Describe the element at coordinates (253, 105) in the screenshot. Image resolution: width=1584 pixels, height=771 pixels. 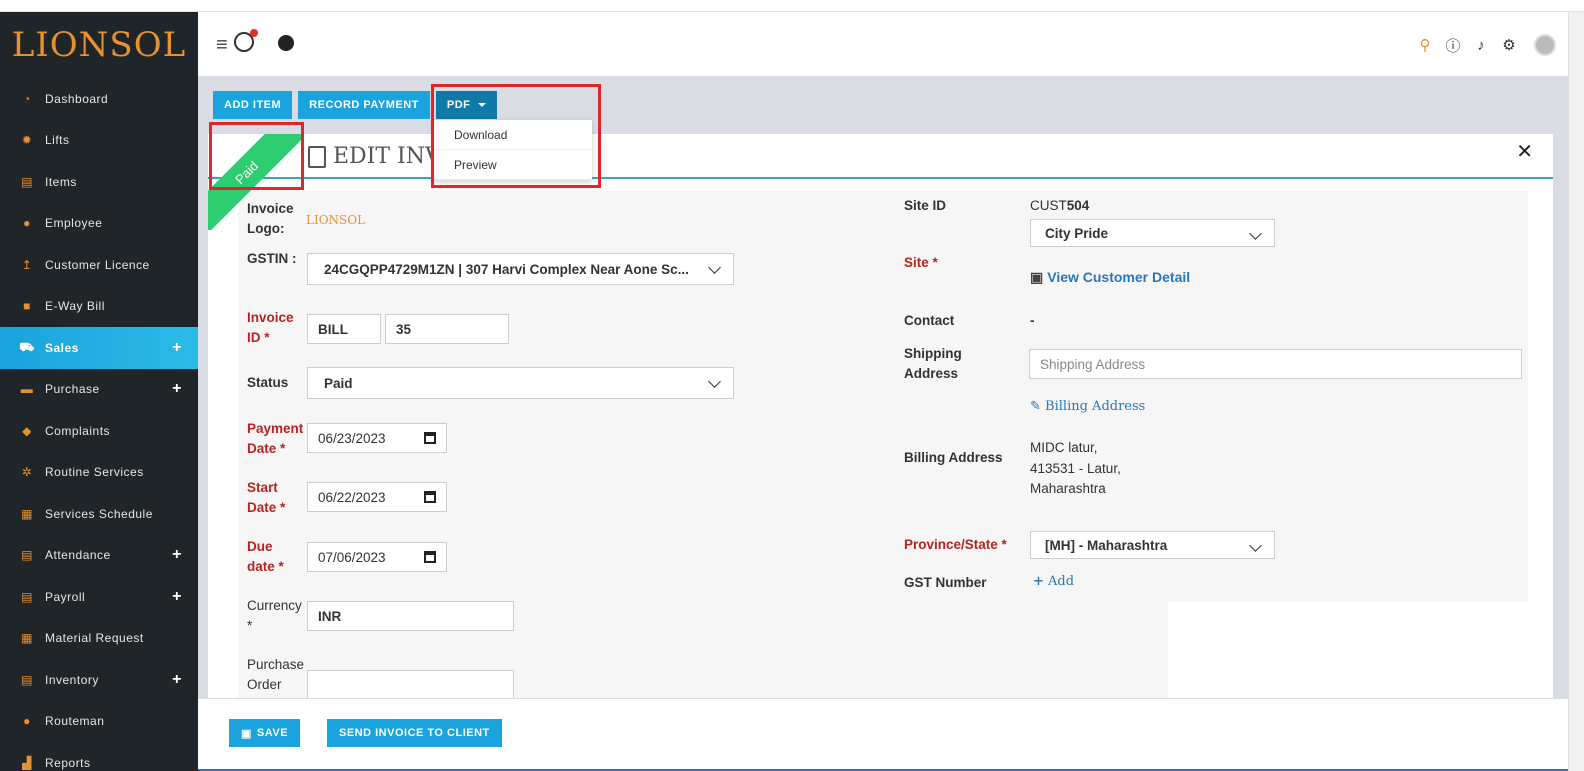
I see `add-item-button: ADD ITEM` at that location.